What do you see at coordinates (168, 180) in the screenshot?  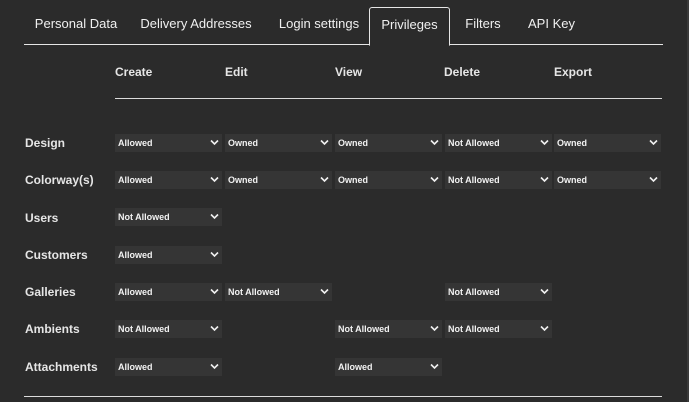 I see `privilege-select-colorways-create: Allowed` at bounding box center [168, 180].